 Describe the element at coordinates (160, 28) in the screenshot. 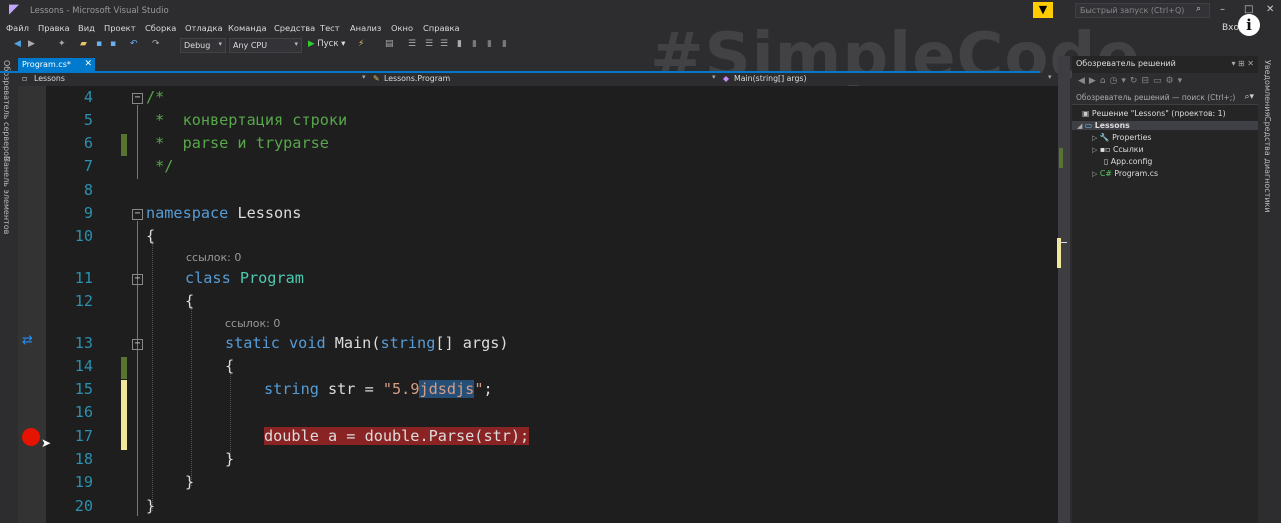

I see `menu-build: Сборка` at that location.